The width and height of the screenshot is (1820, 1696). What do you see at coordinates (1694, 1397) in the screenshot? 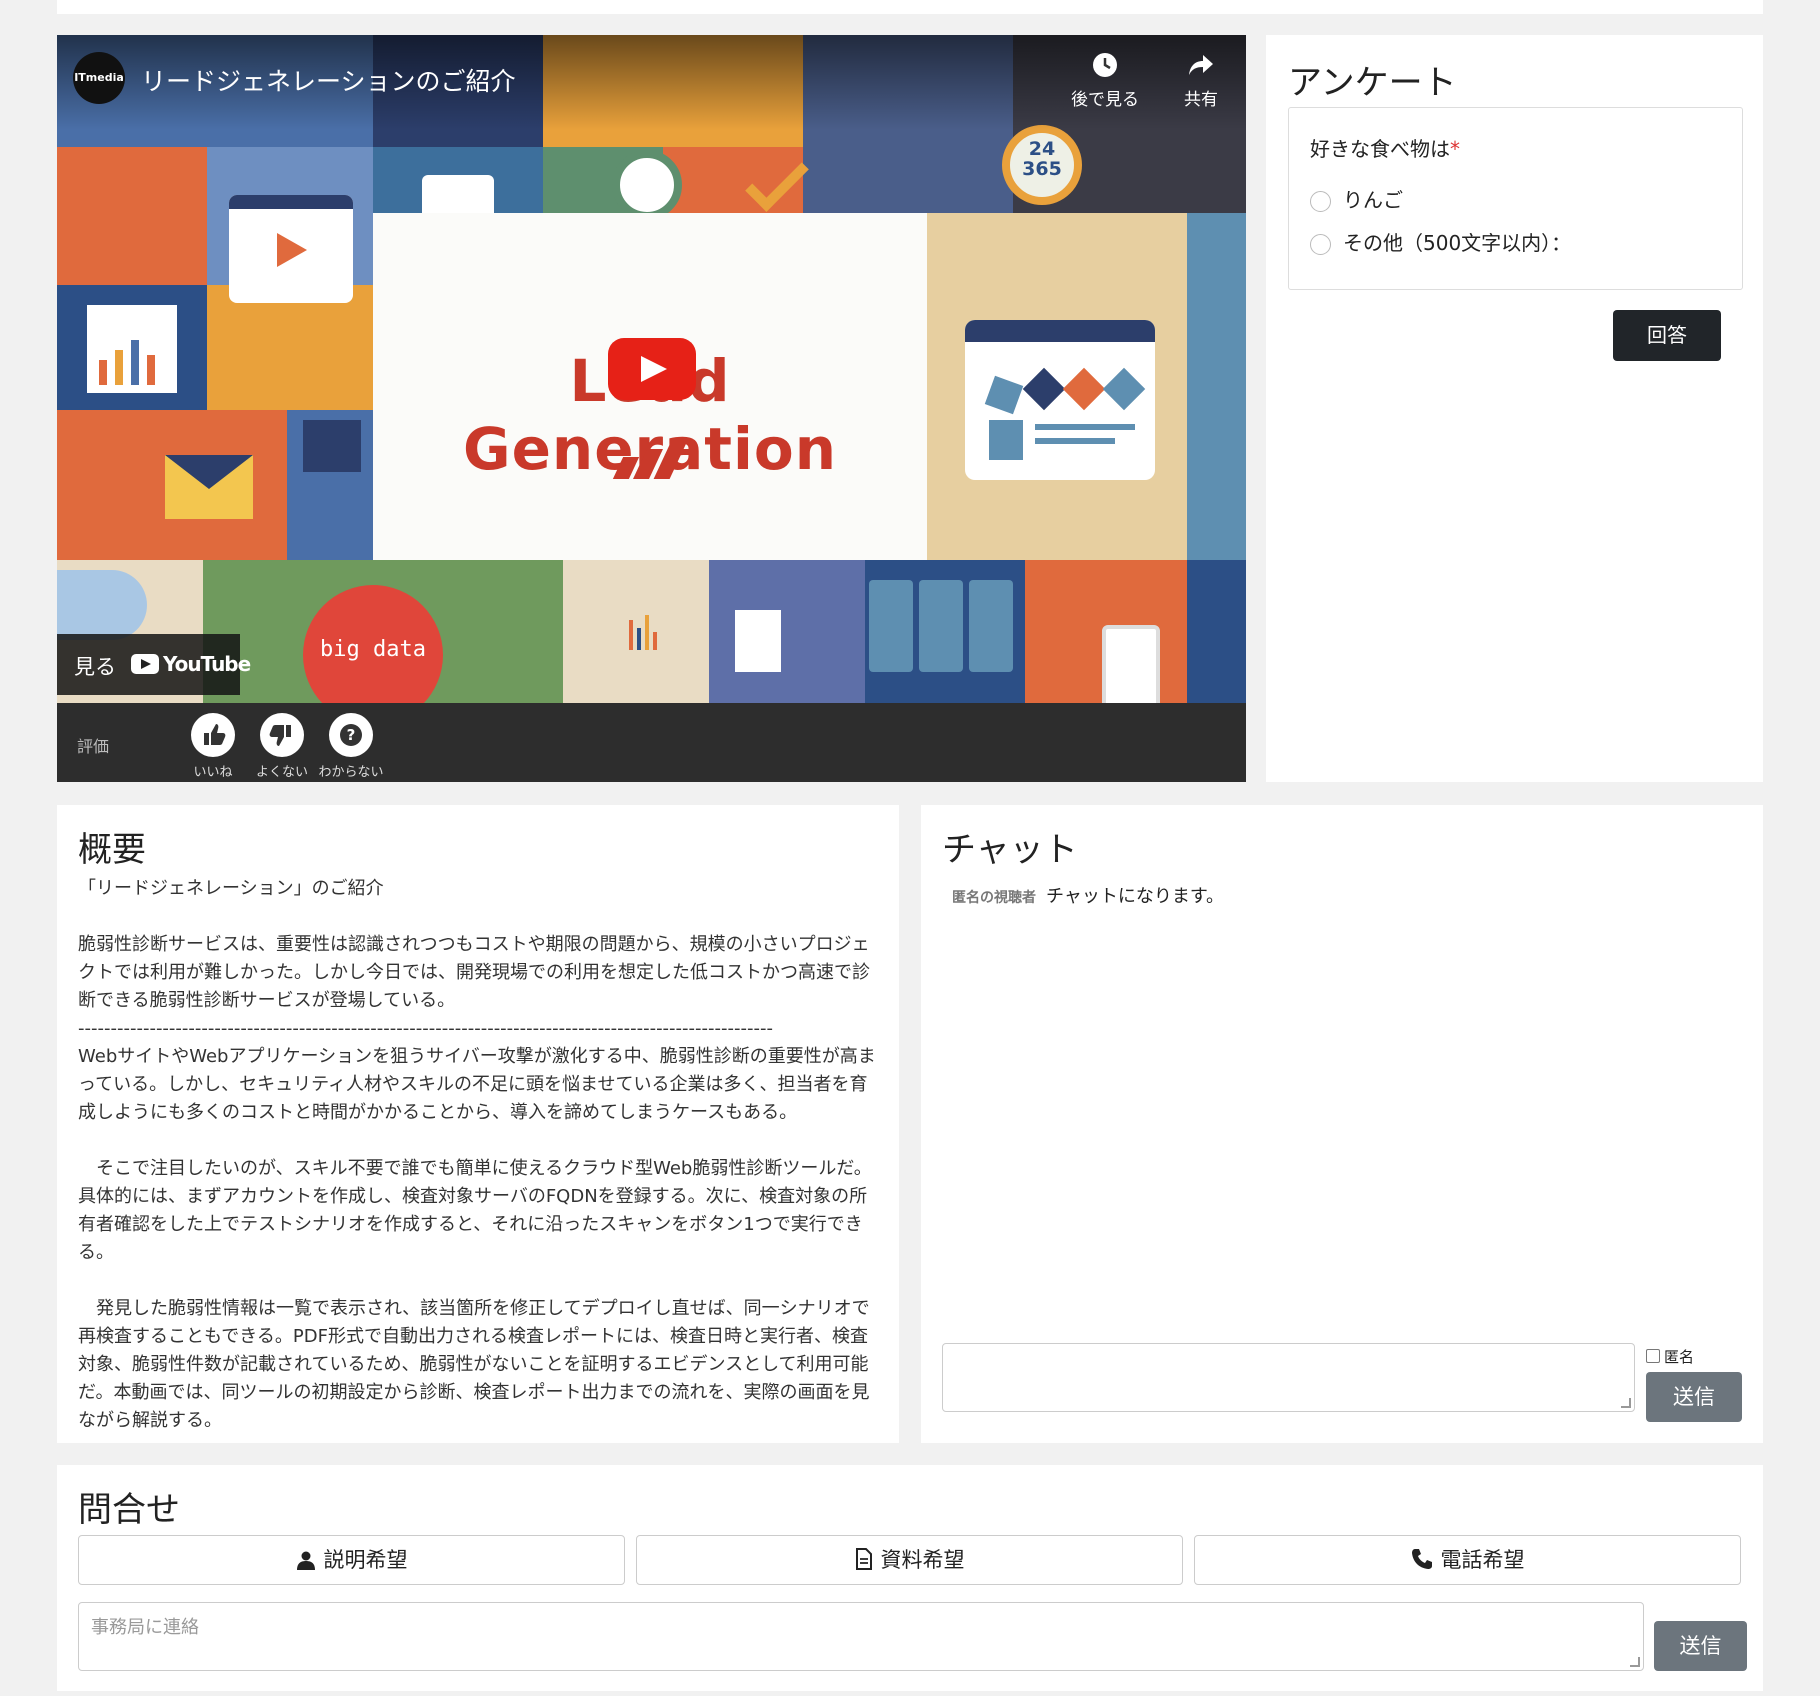
I see `chat-send-button: 送信` at bounding box center [1694, 1397].